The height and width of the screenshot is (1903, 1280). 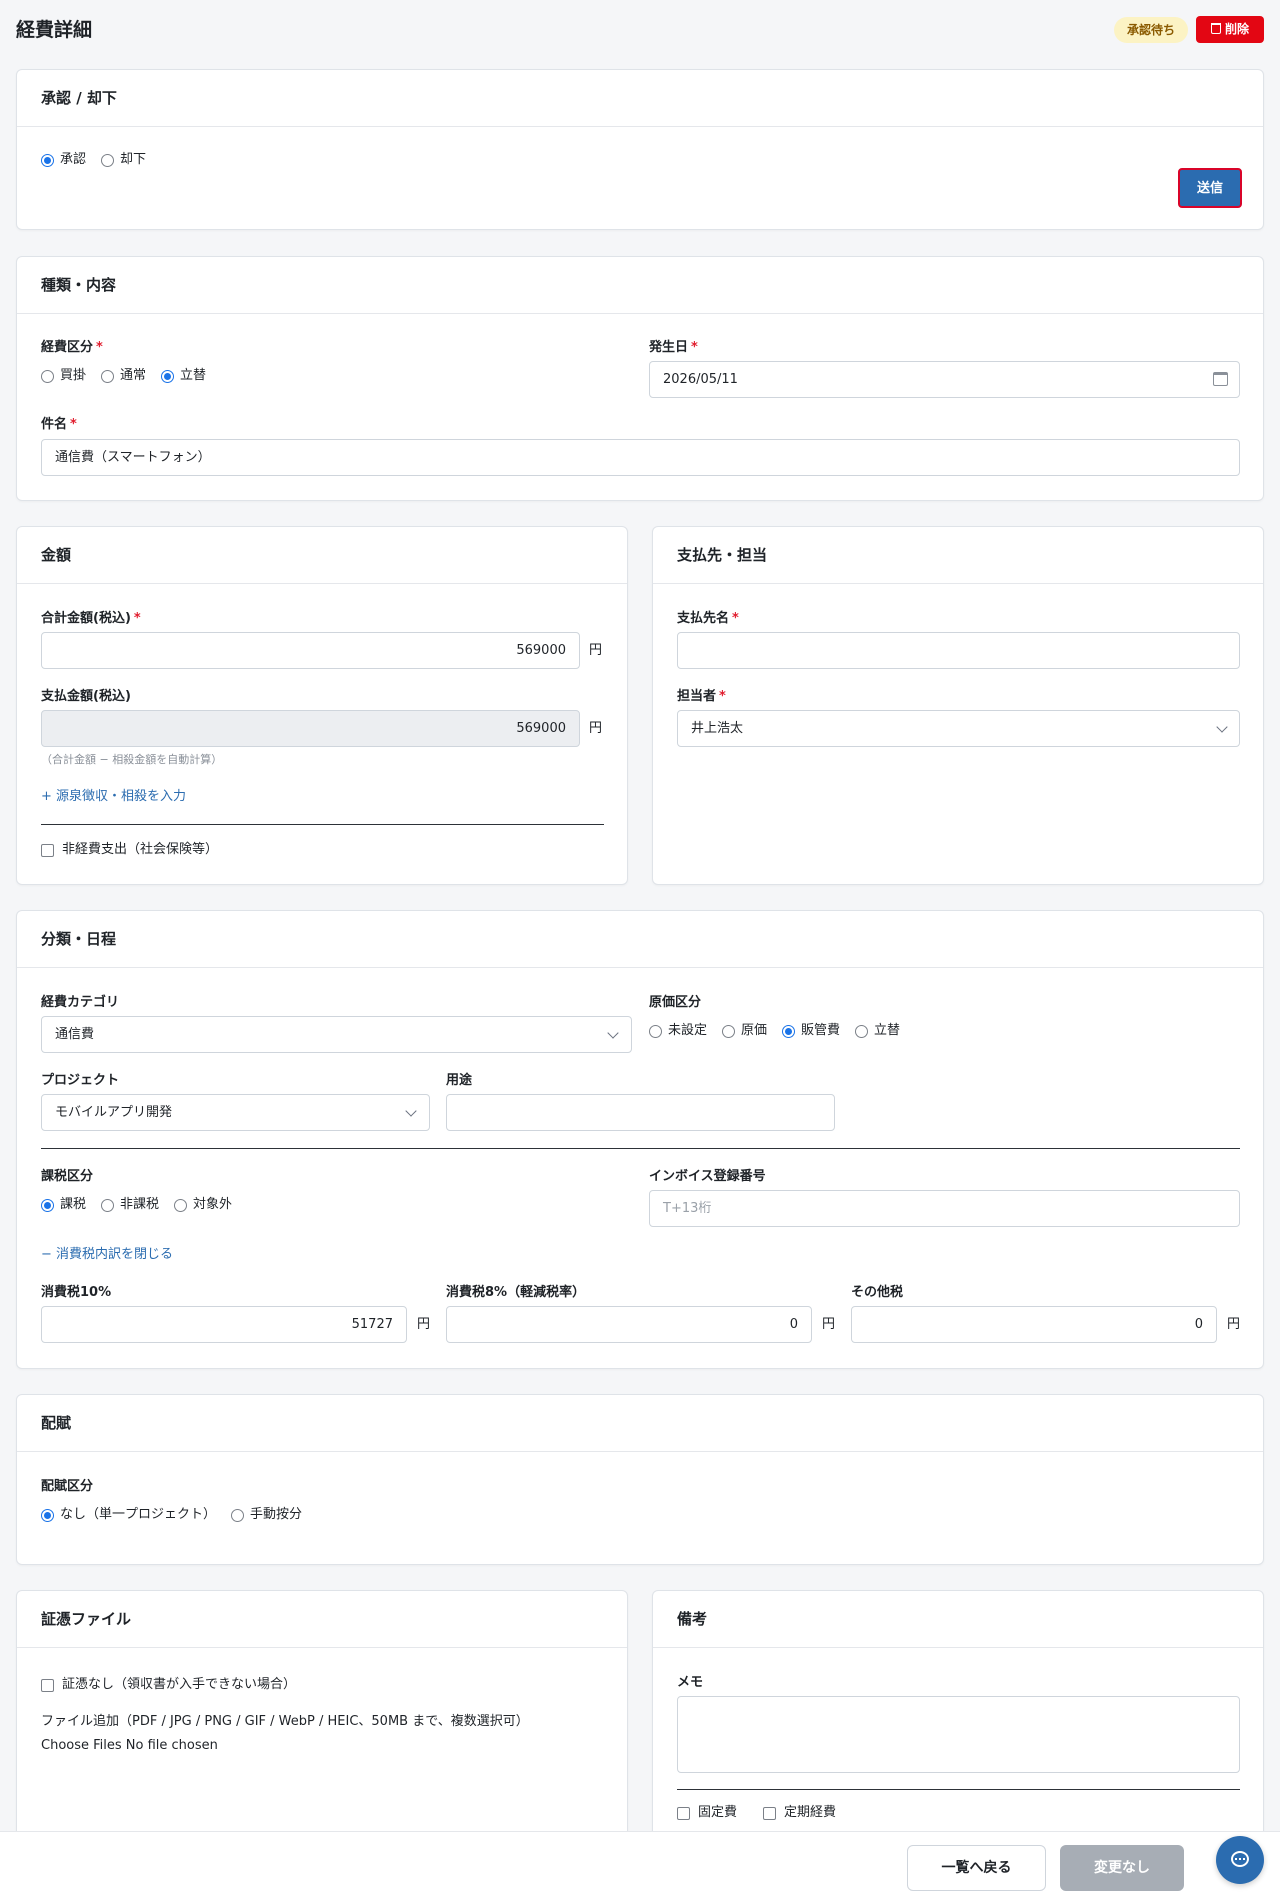 I want to click on other-tax-input: 0, so click(x=1034, y=1324).